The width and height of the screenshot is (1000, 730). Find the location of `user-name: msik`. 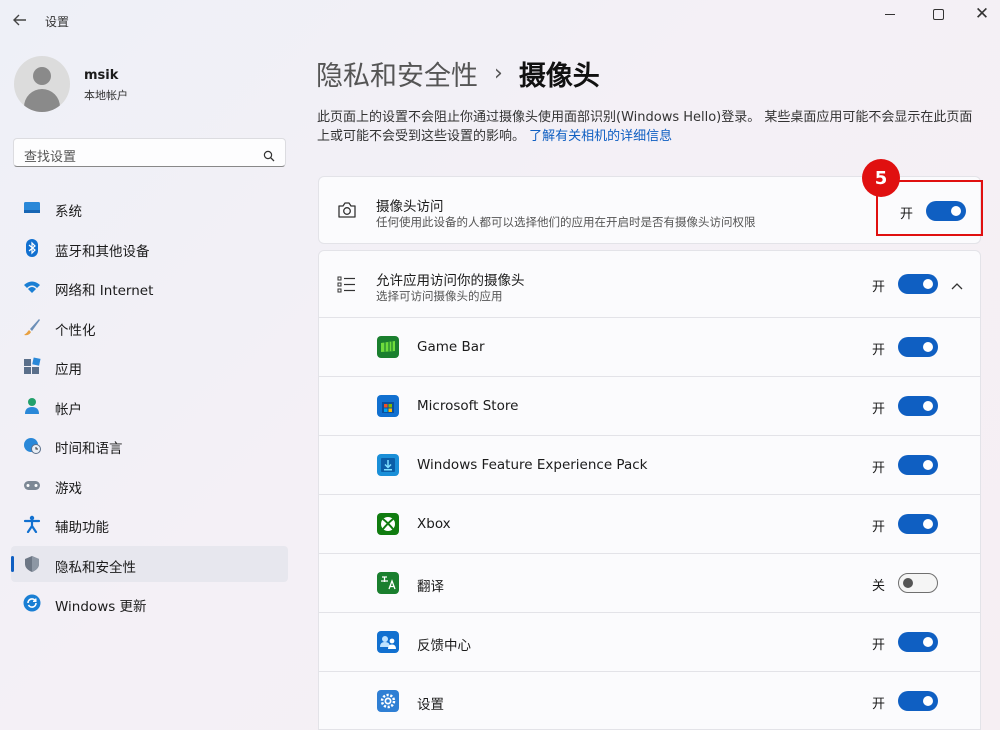

user-name: msik is located at coordinates (101, 75).